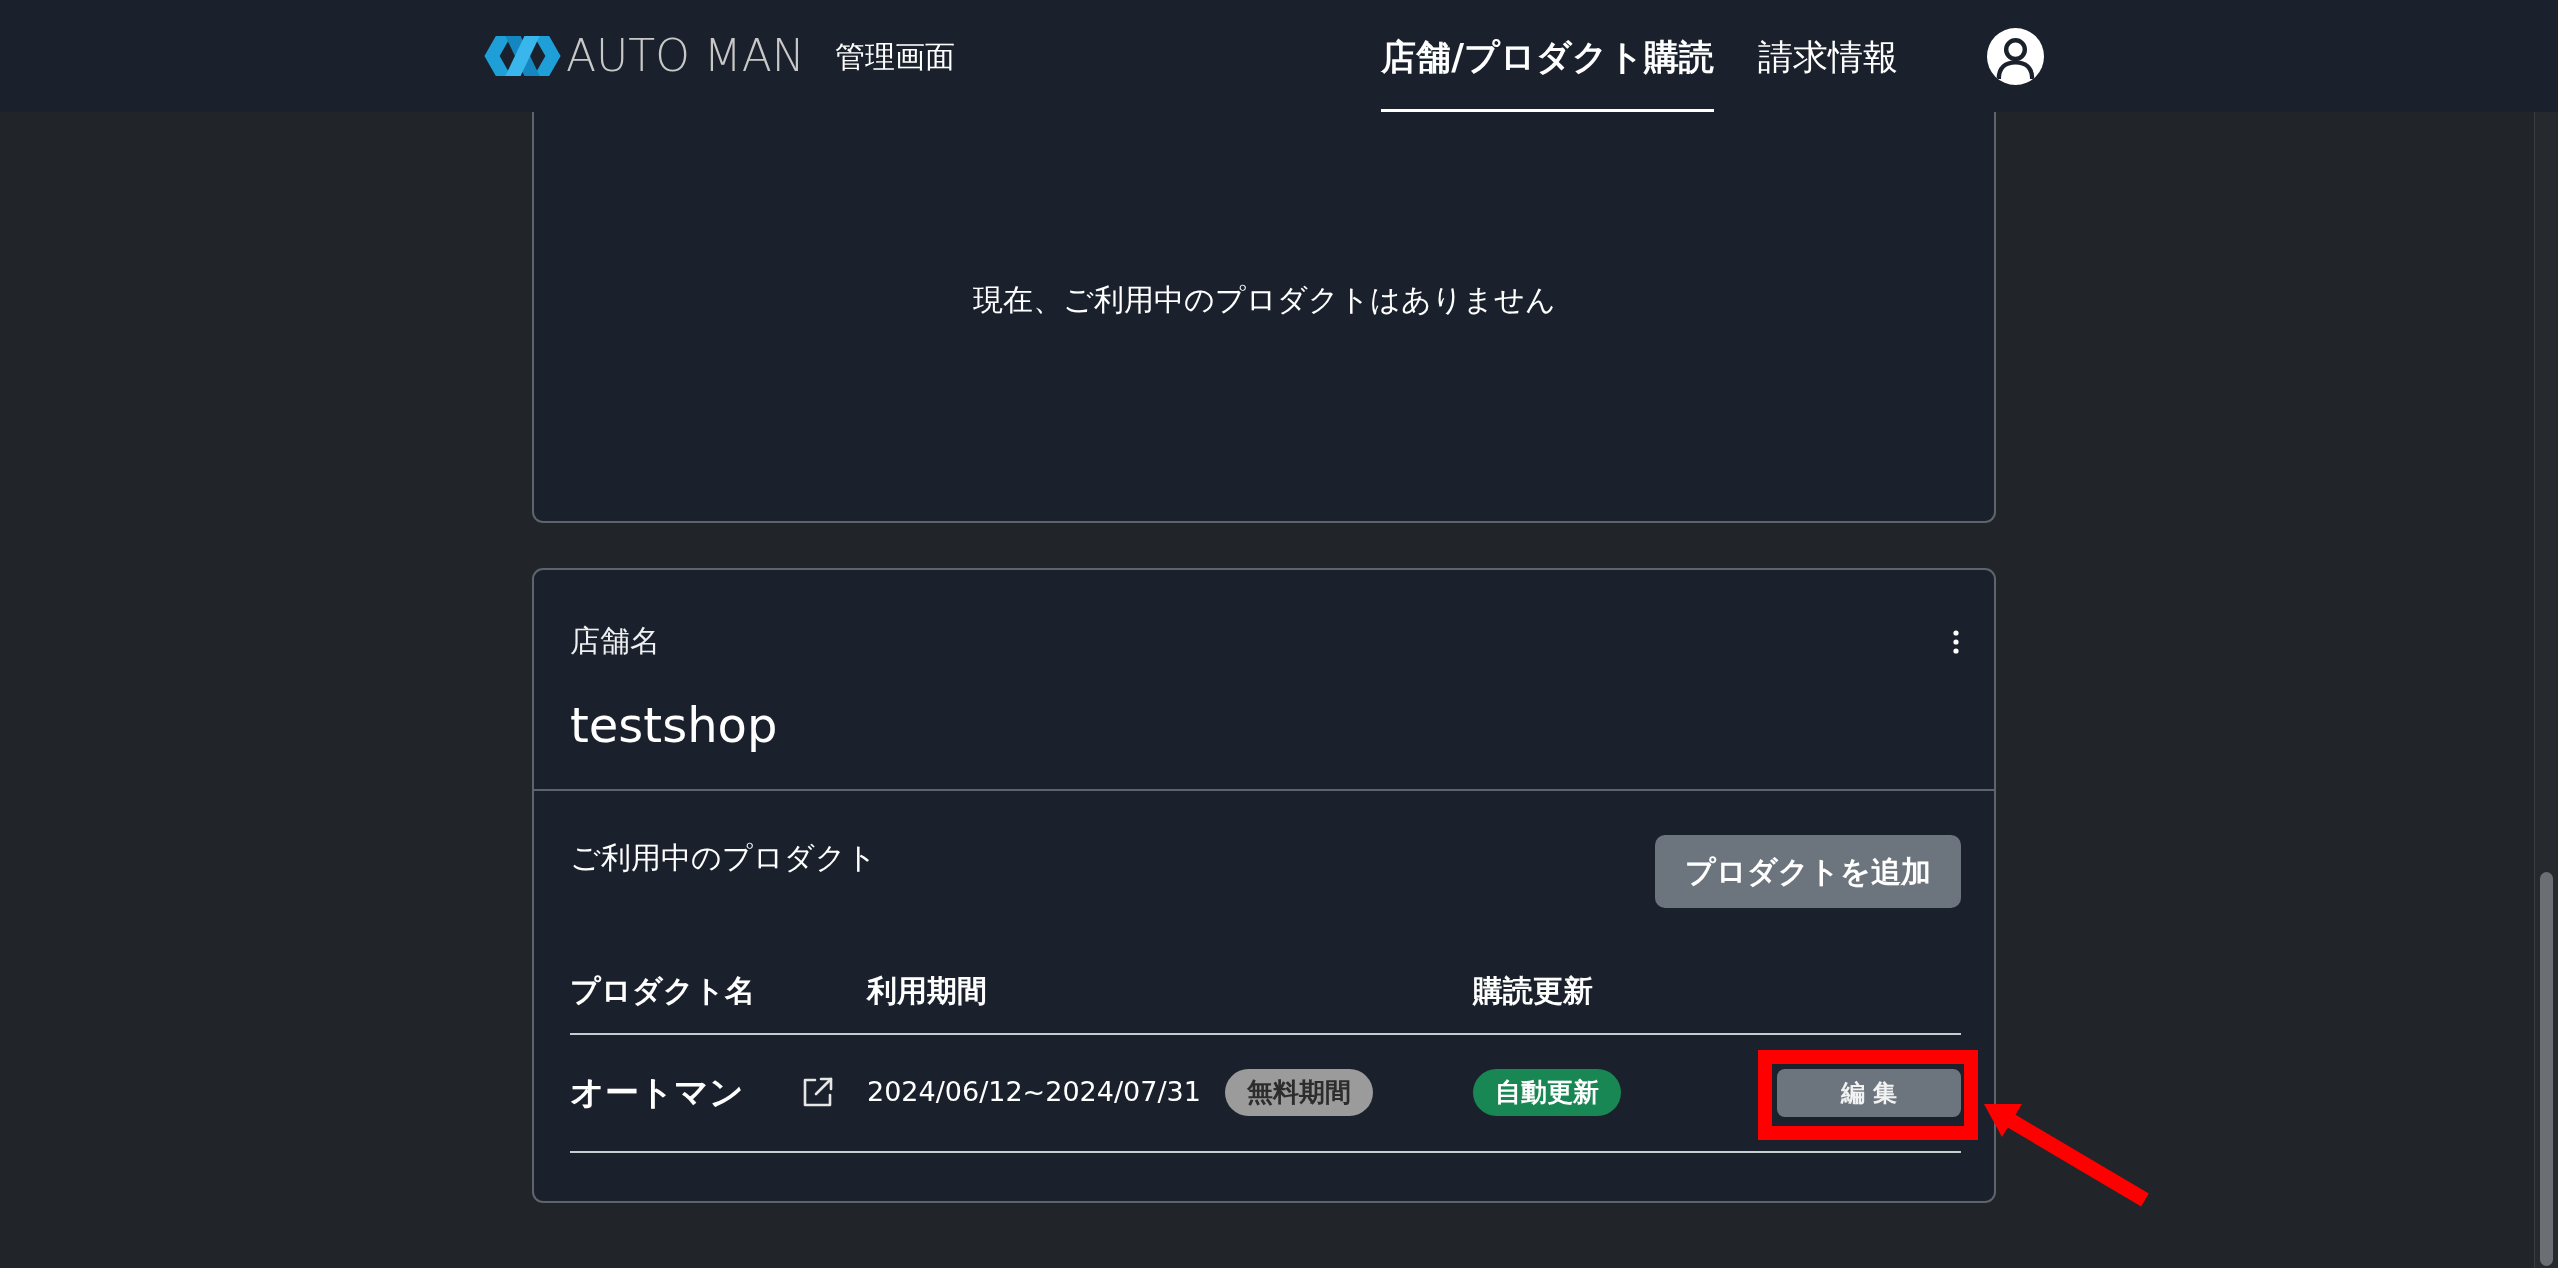 The image size is (2558, 1268). What do you see at coordinates (1828, 56) in the screenshot?
I see `nav-tab: 請求情報` at bounding box center [1828, 56].